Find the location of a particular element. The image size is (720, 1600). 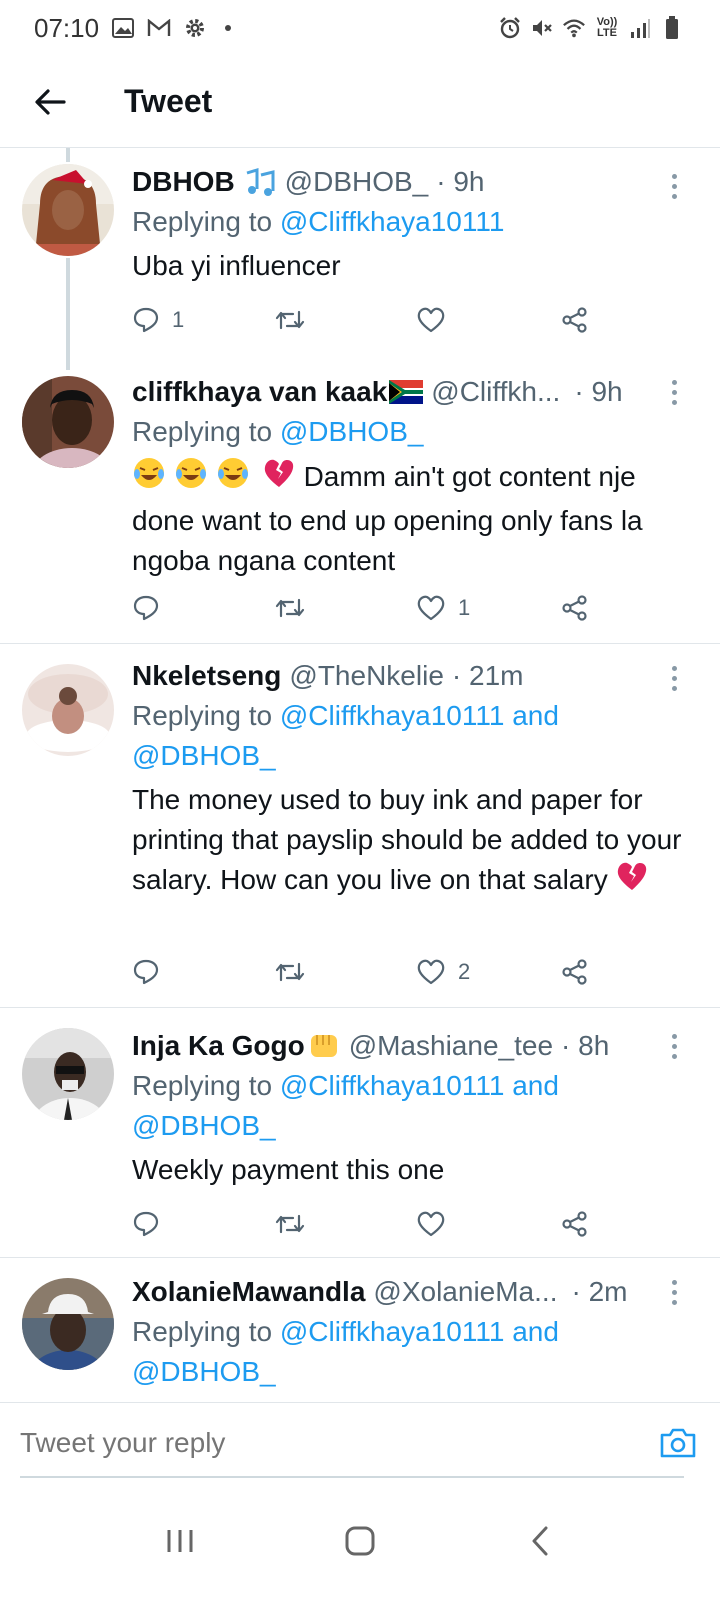

signal-icon is located at coordinates (640, 28).